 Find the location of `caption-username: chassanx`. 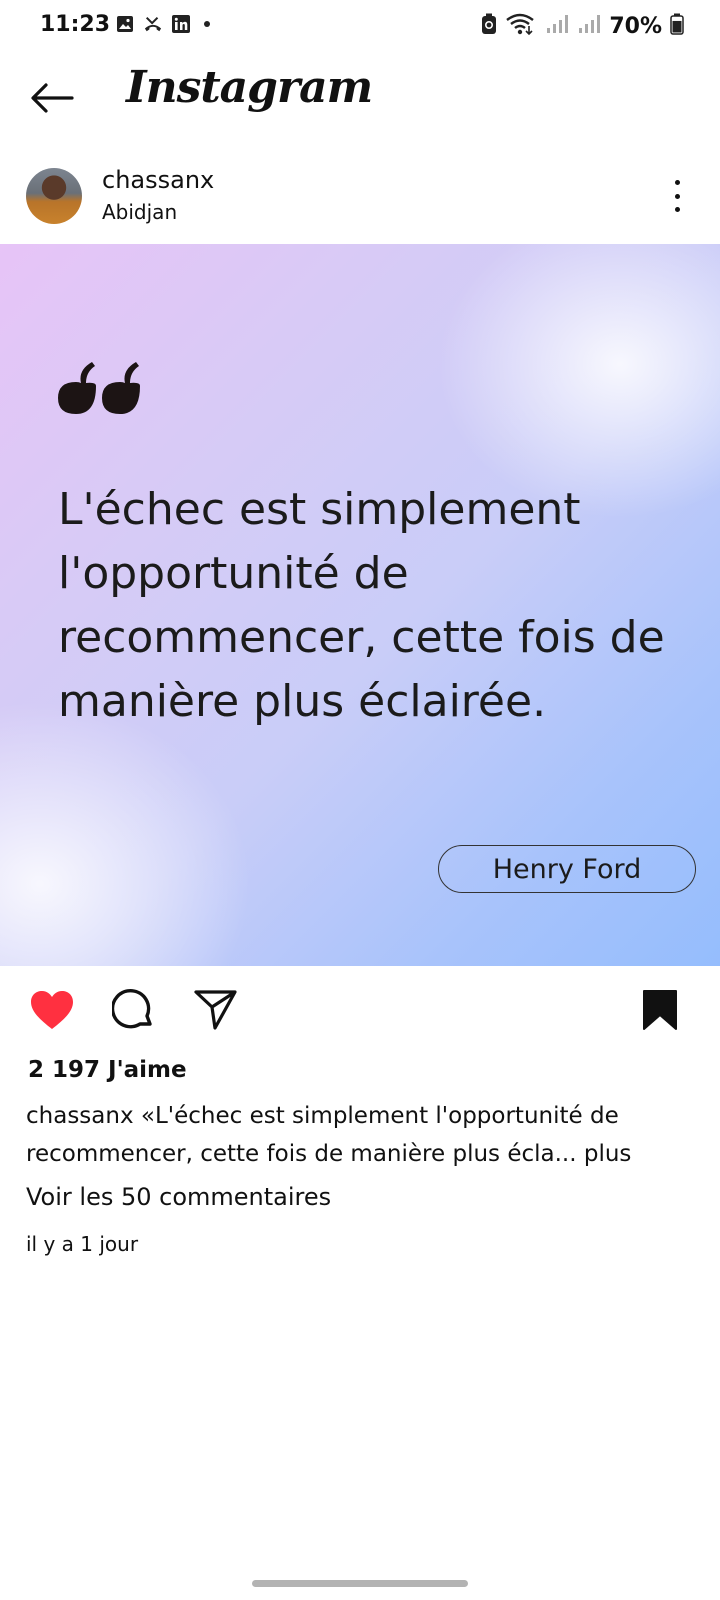

caption-username: chassanx is located at coordinates (80, 1116).